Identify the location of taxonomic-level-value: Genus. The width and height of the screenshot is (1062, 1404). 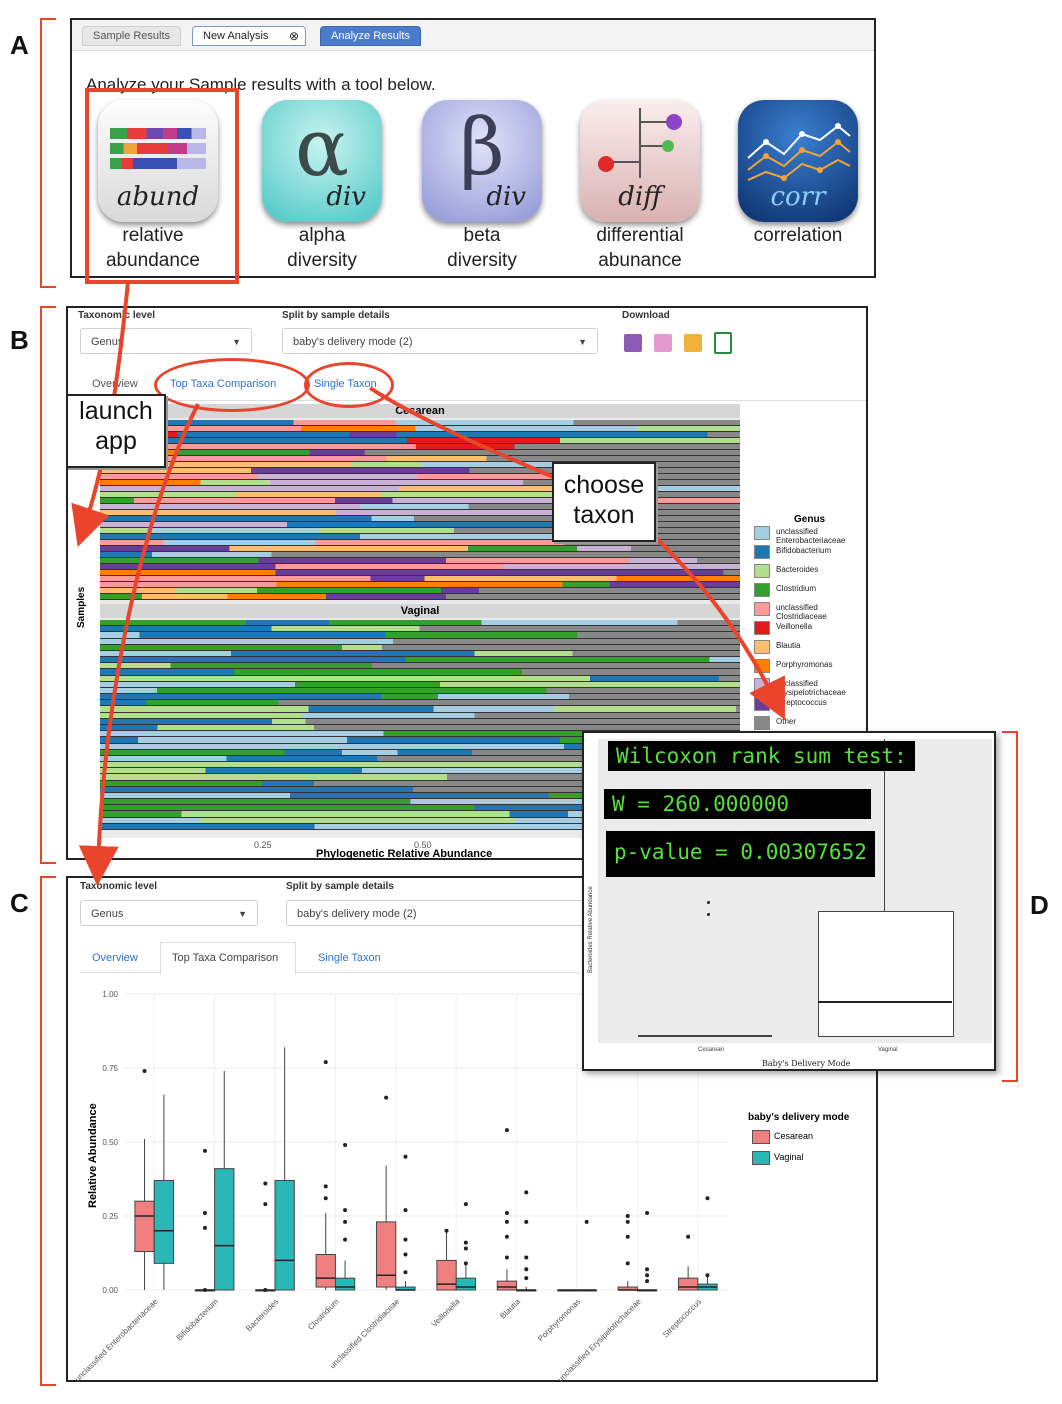
(107, 914).